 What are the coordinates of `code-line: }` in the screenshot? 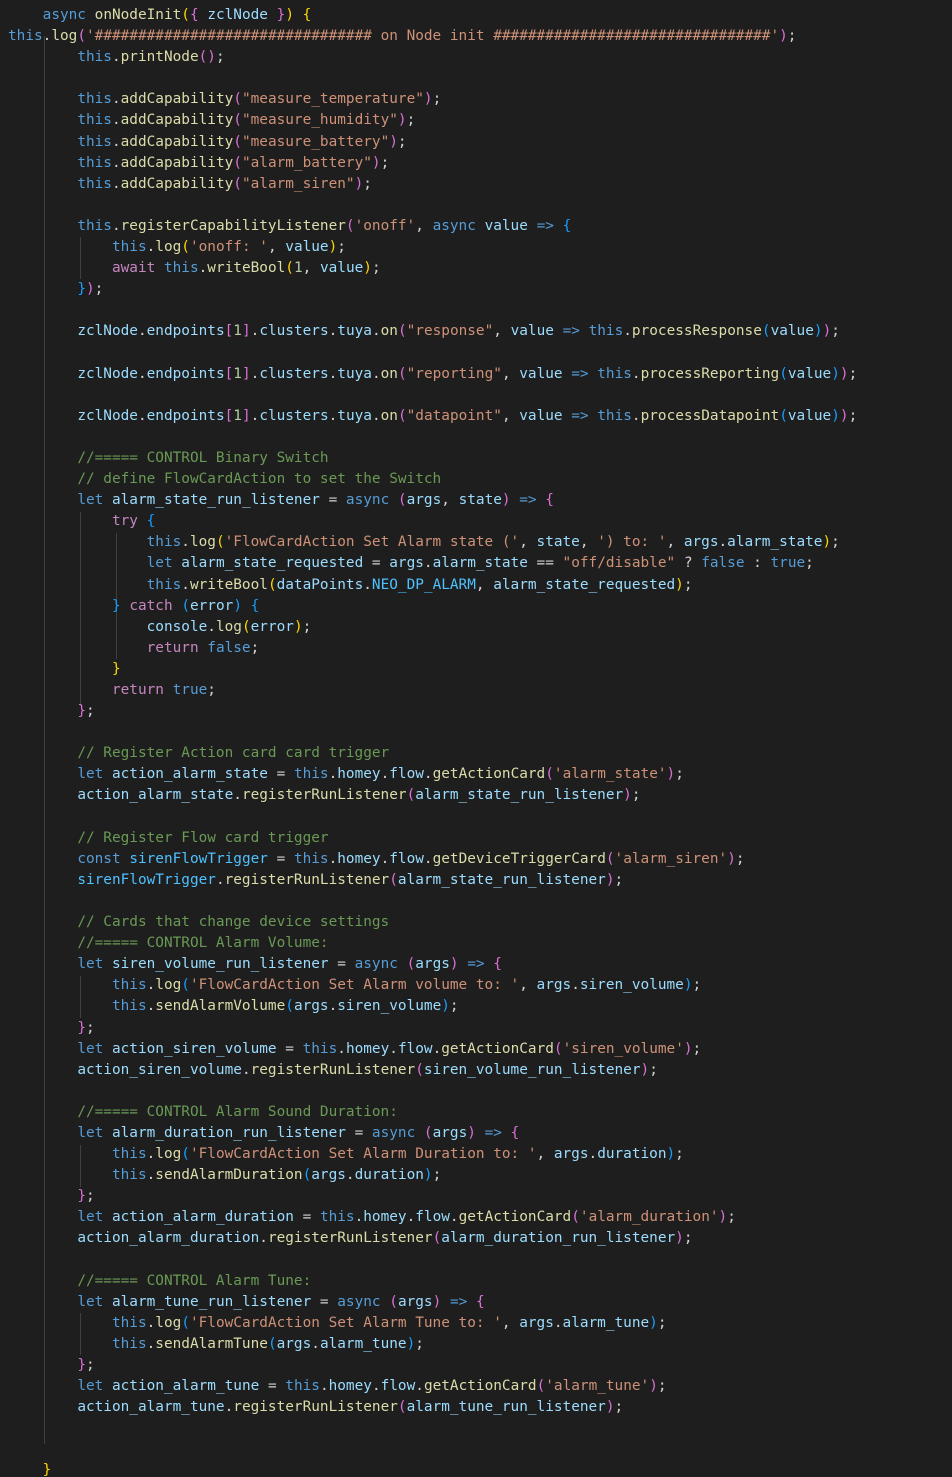 It's located at (432, 669).